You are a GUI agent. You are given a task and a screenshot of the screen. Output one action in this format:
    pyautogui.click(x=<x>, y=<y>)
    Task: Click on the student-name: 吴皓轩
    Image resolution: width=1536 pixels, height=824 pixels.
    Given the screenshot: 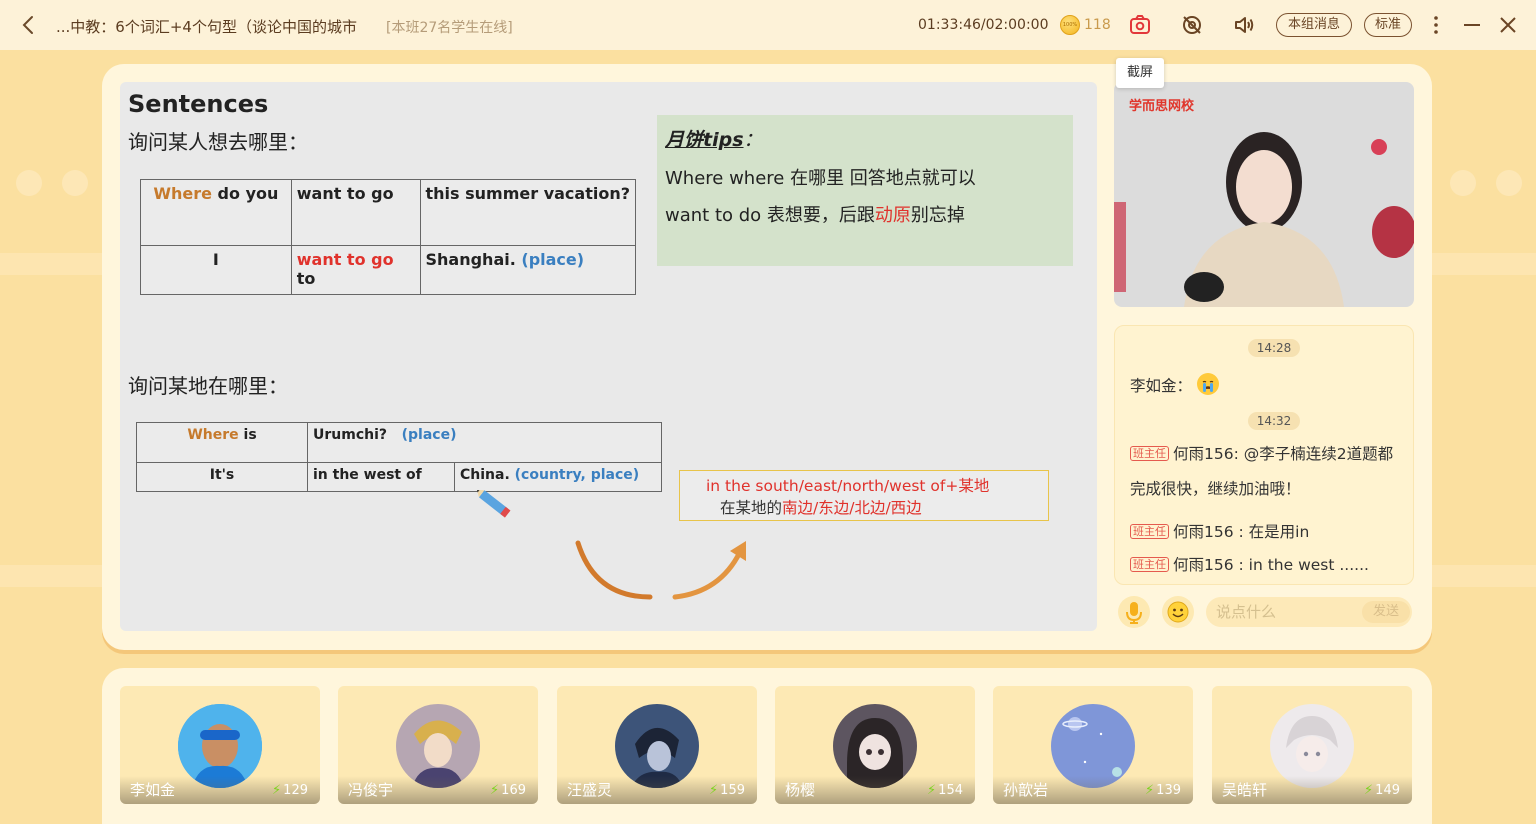 What is the action you would take?
    pyautogui.click(x=1245, y=790)
    